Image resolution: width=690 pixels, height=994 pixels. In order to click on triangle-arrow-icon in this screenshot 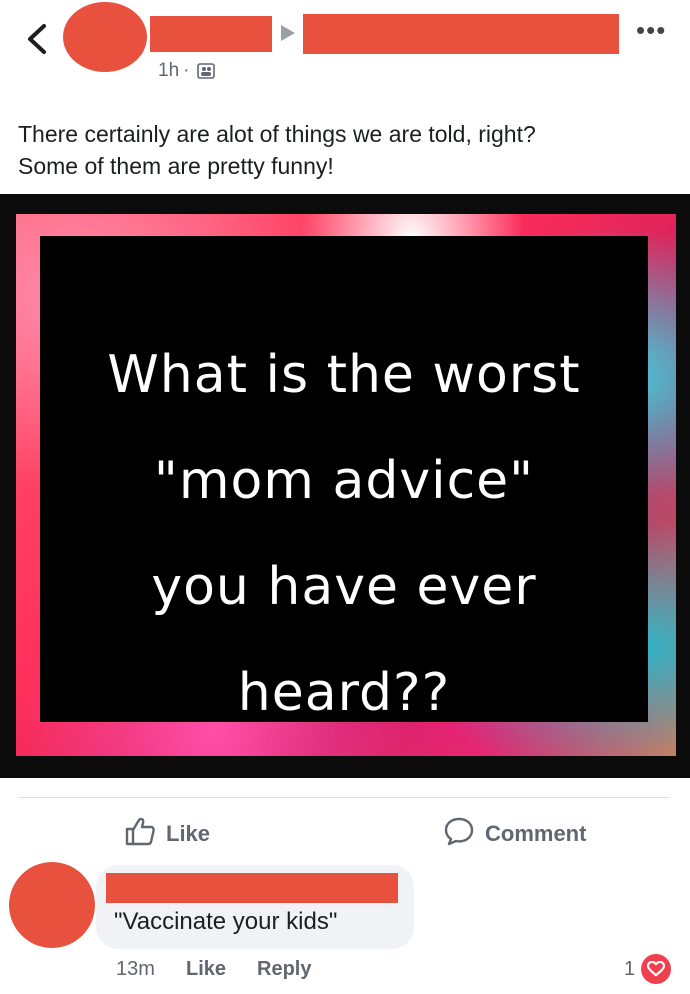, I will do `click(288, 33)`.